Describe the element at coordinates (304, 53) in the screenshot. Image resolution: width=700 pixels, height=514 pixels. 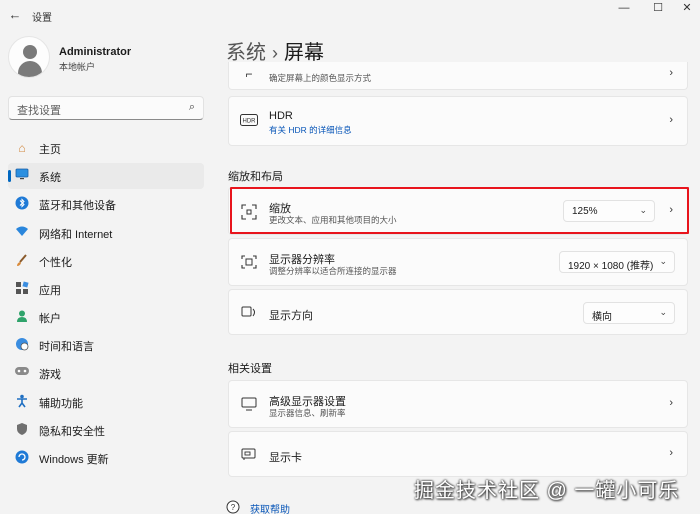
I see `page-title: 屏幕` at that location.